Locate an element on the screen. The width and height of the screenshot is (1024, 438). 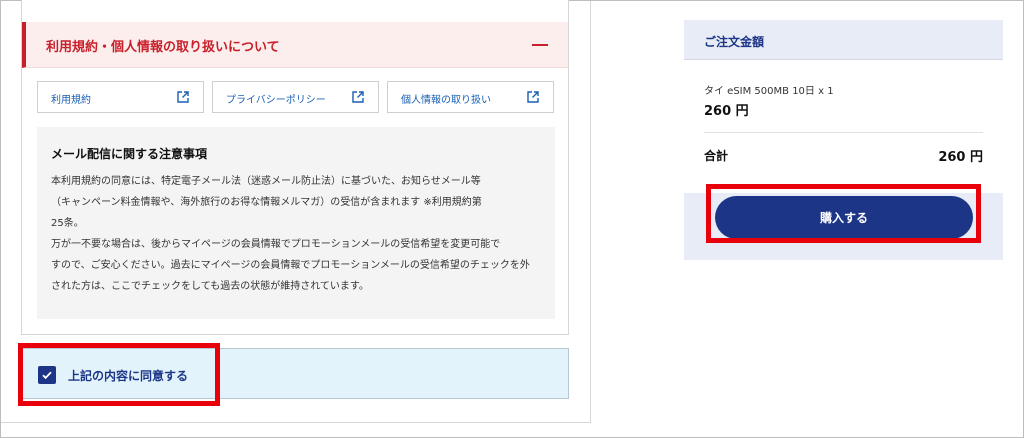
agree-label: 上記の内容に同意する is located at coordinates (128, 376).